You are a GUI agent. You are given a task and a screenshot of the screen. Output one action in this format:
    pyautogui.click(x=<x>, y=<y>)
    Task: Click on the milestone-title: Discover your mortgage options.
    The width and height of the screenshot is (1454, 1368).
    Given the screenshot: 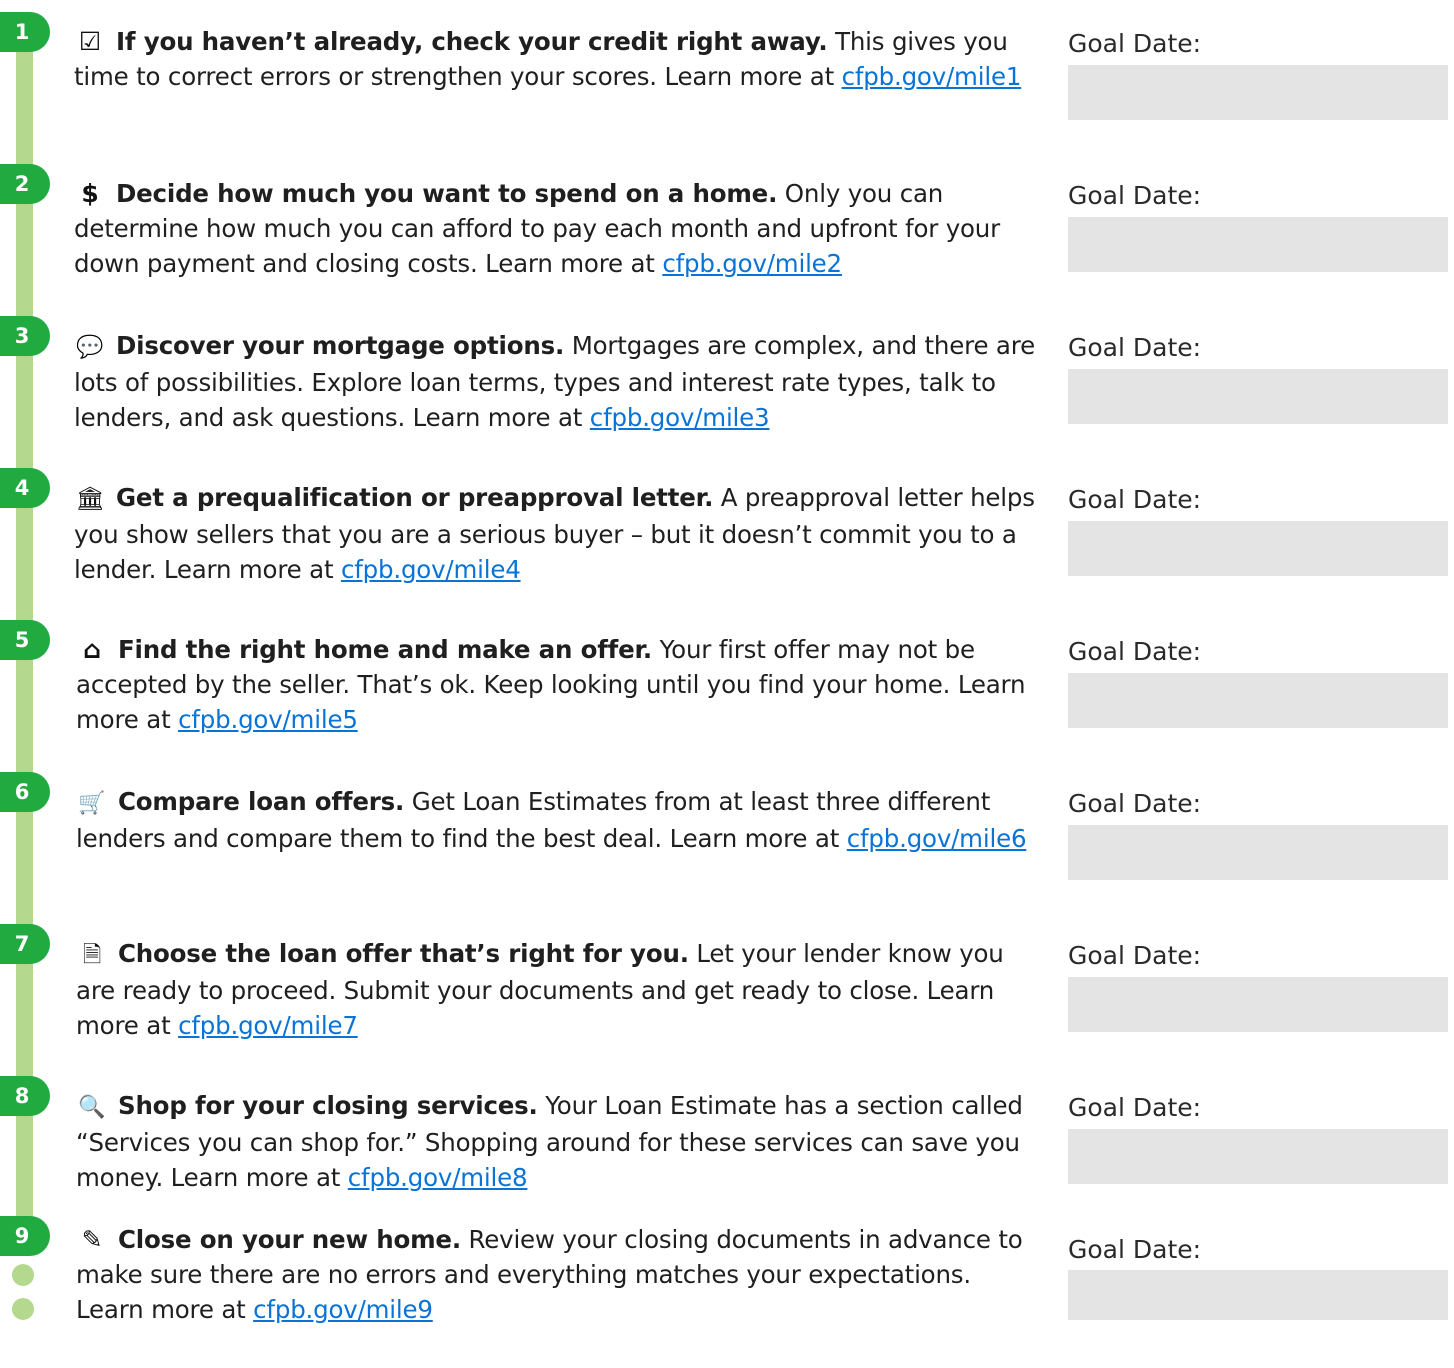 What is the action you would take?
    pyautogui.click(x=340, y=345)
    